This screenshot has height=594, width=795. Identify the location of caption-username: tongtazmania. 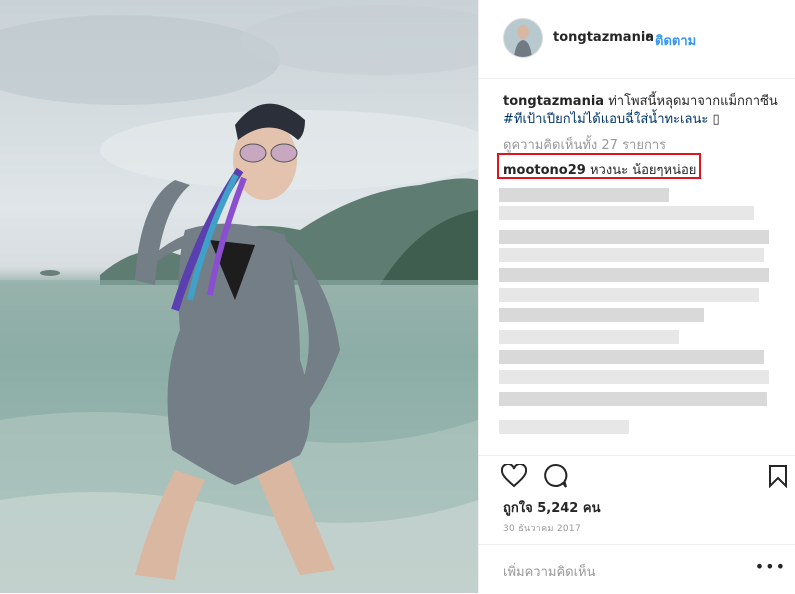
(553, 101).